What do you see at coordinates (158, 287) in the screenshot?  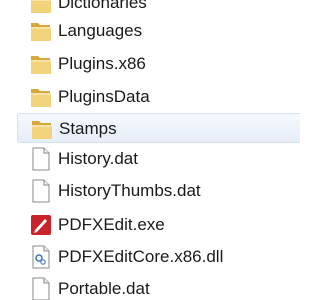 I see `file-row-portable-dat: Portable.dat` at bounding box center [158, 287].